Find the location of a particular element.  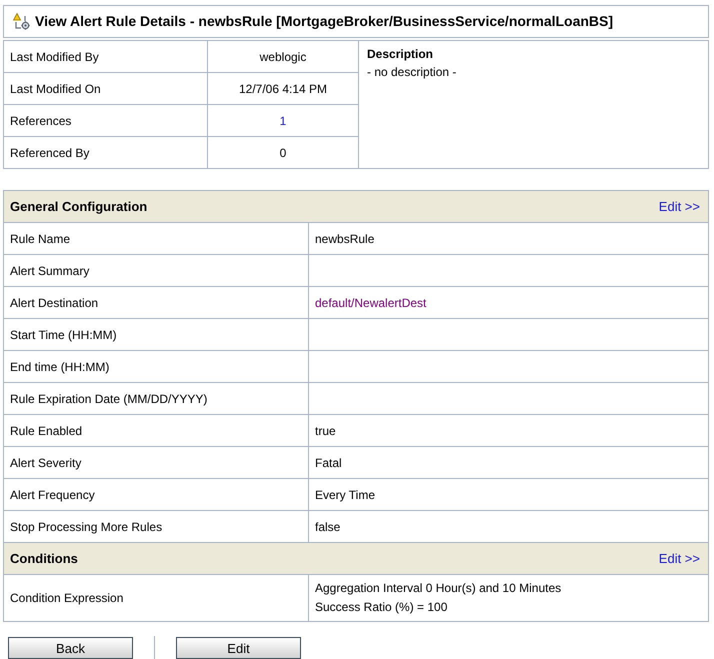

description-text: - no description - is located at coordinates (412, 72).